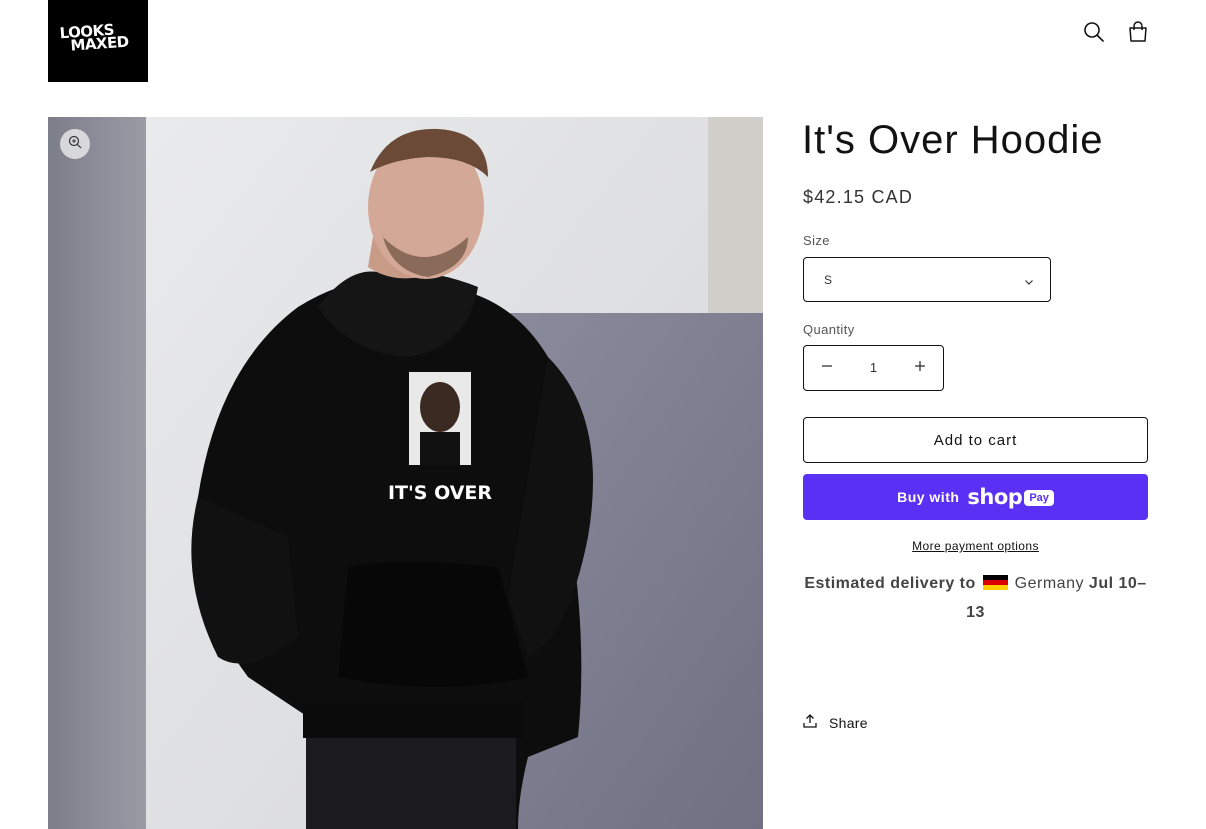  I want to click on zoom-button, so click(75, 144).